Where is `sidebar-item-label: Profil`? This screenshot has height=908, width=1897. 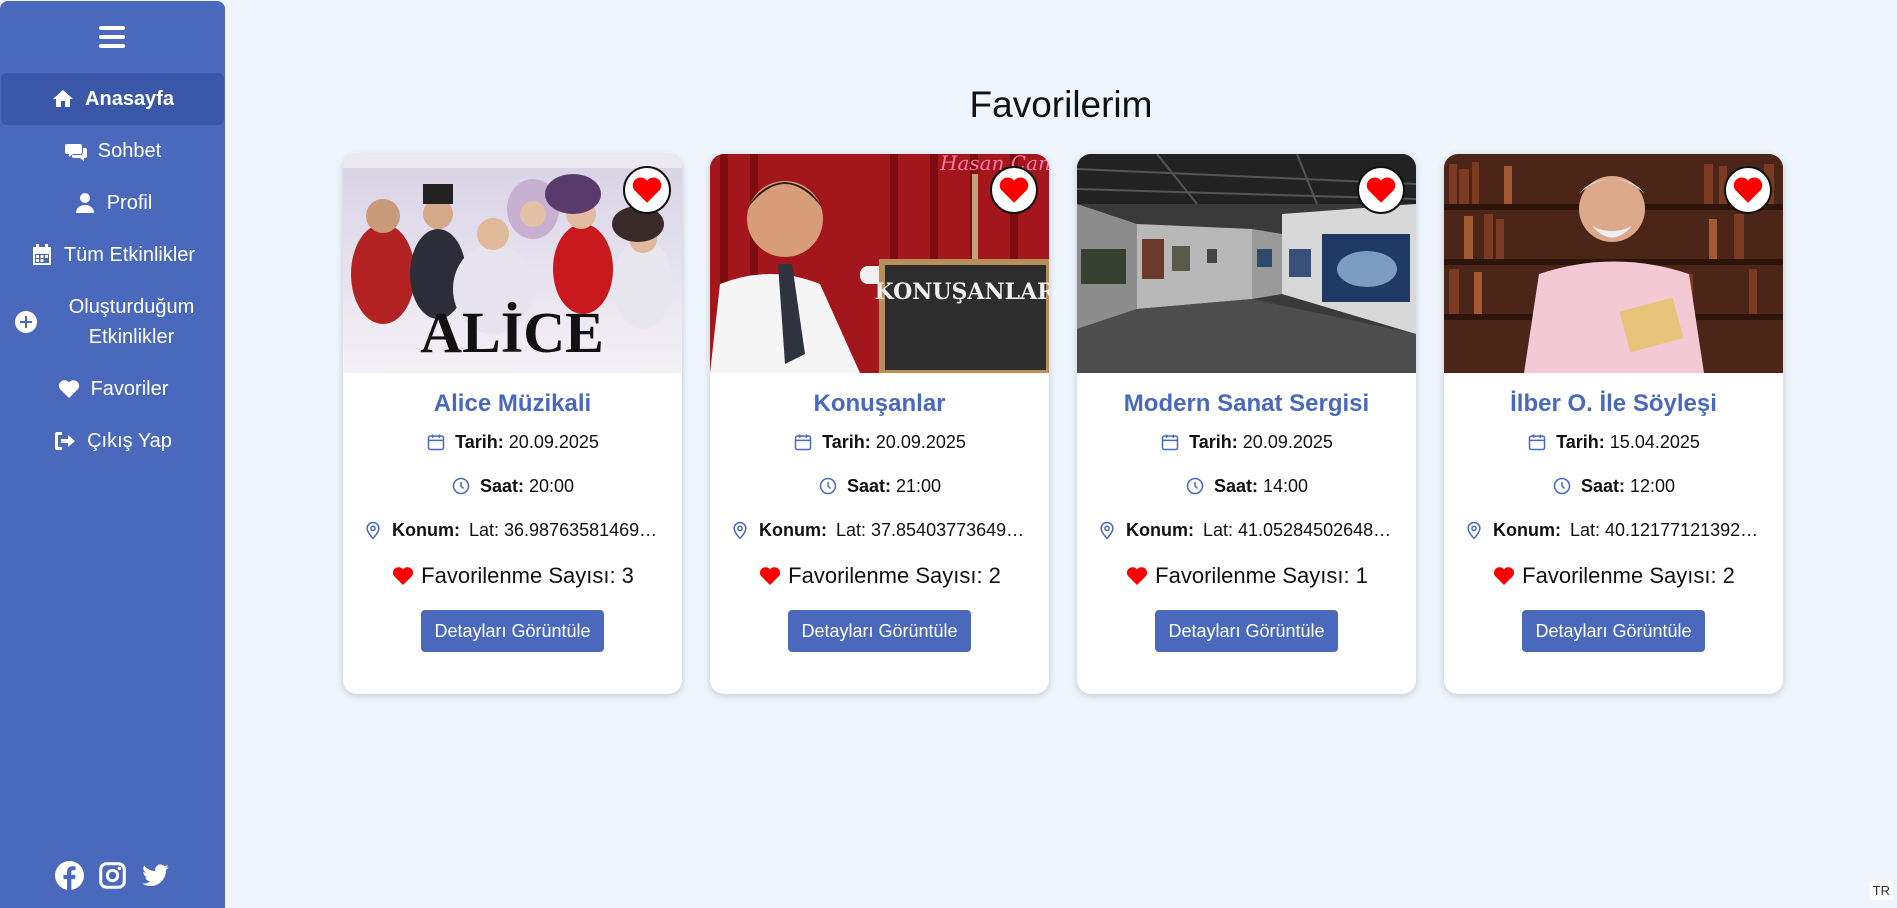
sidebar-item-label: Profil is located at coordinates (129, 202).